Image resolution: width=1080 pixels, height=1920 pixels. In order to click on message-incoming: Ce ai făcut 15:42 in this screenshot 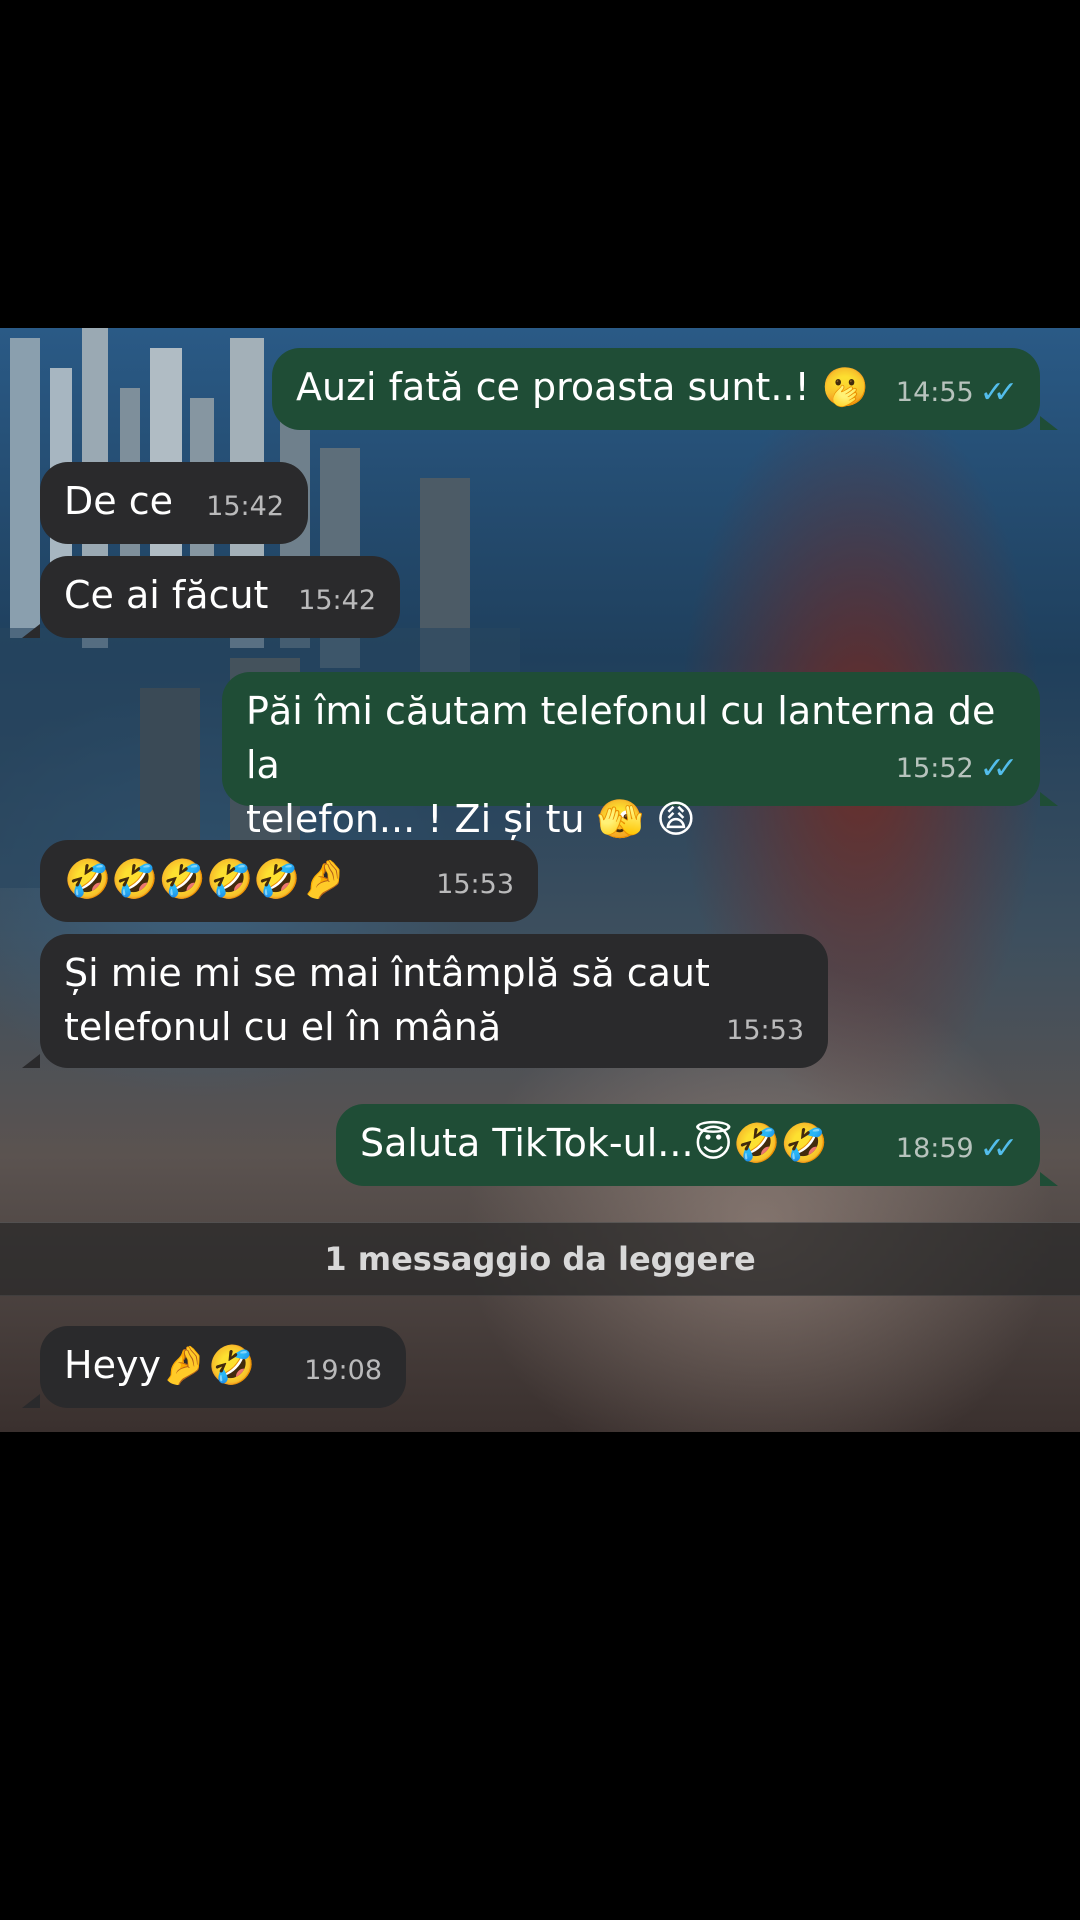, I will do `click(220, 597)`.